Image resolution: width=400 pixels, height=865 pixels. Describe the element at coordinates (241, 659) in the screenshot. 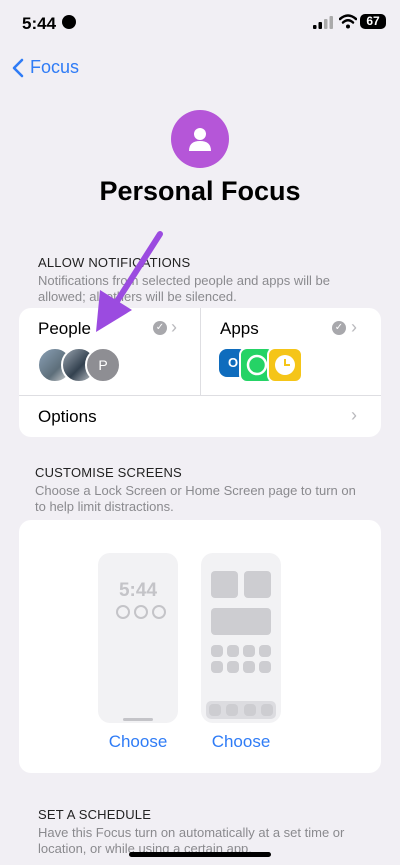

I see `app-grid` at that location.